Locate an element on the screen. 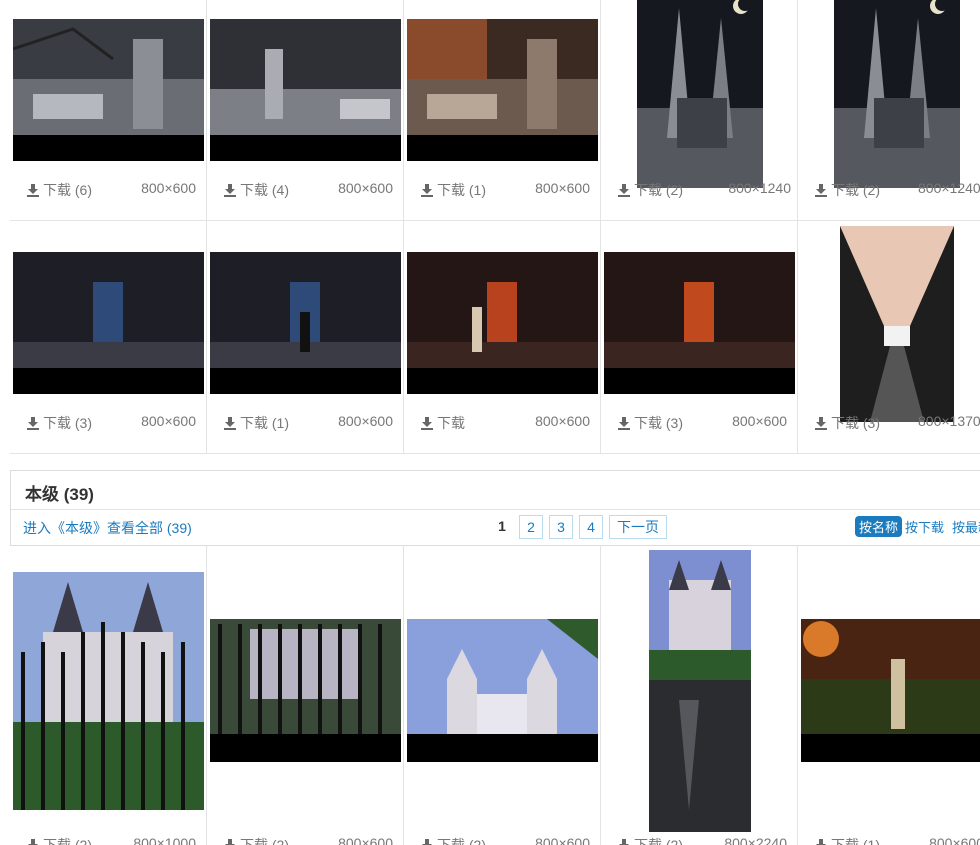  sort-by-download: 按下载 is located at coordinates (924, 526).